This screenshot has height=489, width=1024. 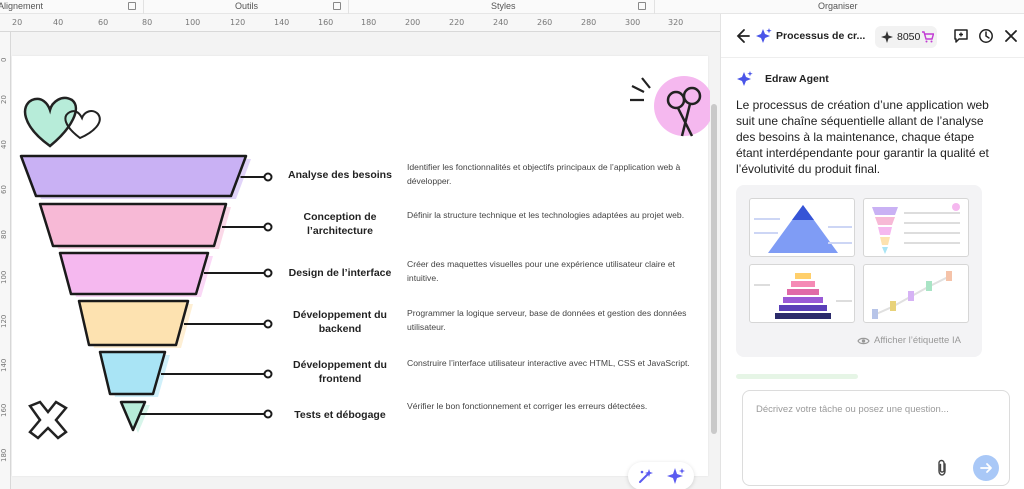 I want to click on template-thumbnail-stack, so click(x=802, y=293).